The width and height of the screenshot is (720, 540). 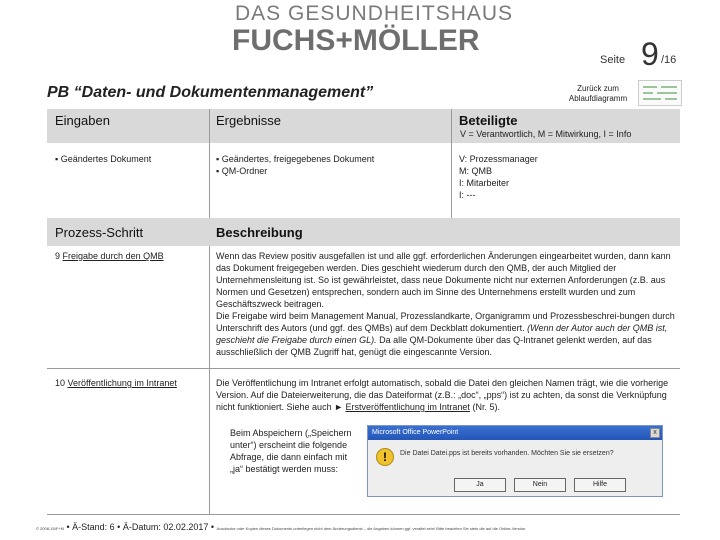 I want to click on dialog-title: Microsoft Office PowerPoint, so click(x=515, y=433).